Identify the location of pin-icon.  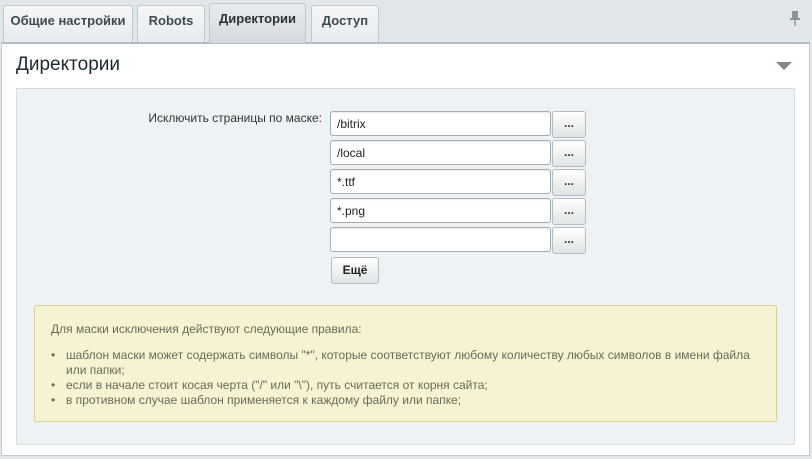
(795, 19).